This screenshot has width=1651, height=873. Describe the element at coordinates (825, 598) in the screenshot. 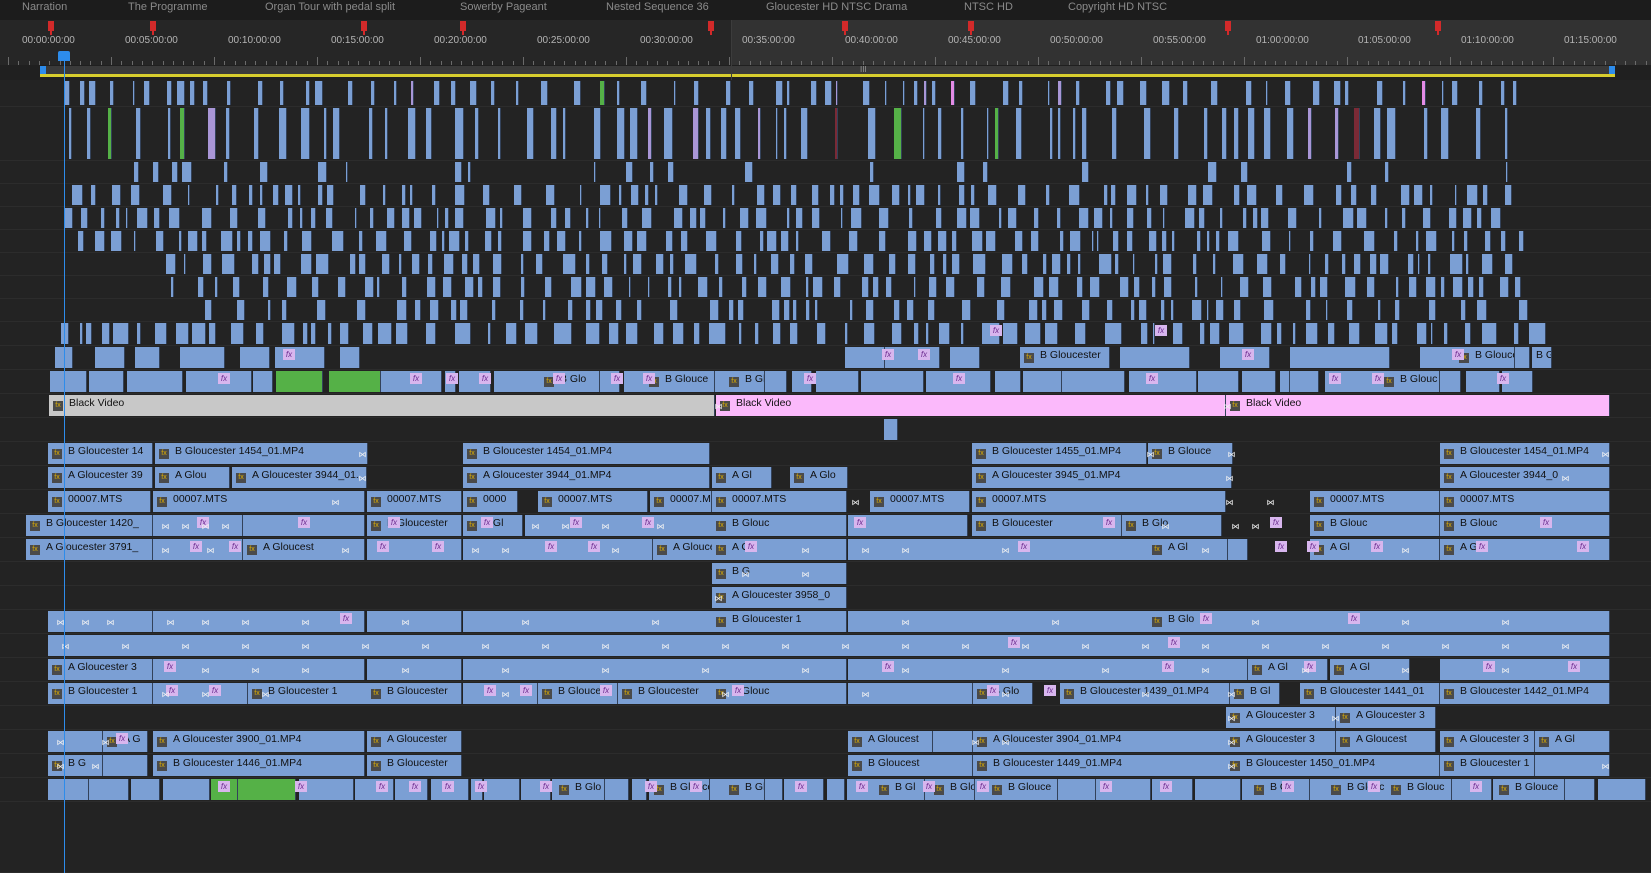

I see `video-track: fx A Gloucester 3958_0 ⋈` at that location.